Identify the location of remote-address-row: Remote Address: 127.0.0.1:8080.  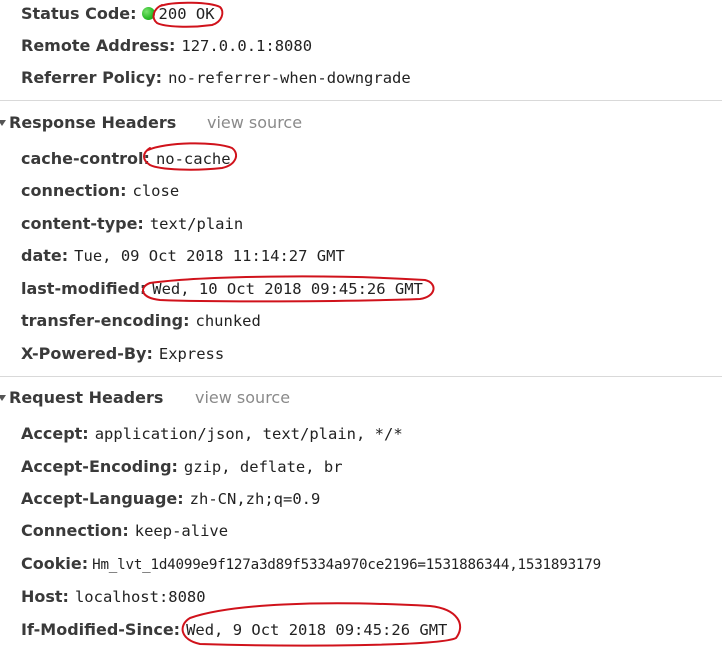
(166, 46).